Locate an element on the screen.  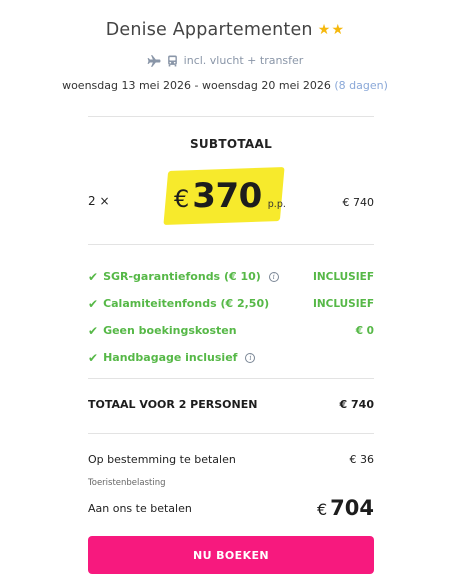
hotel-name: Denise Appartementen is located at coordinates (209, 30).